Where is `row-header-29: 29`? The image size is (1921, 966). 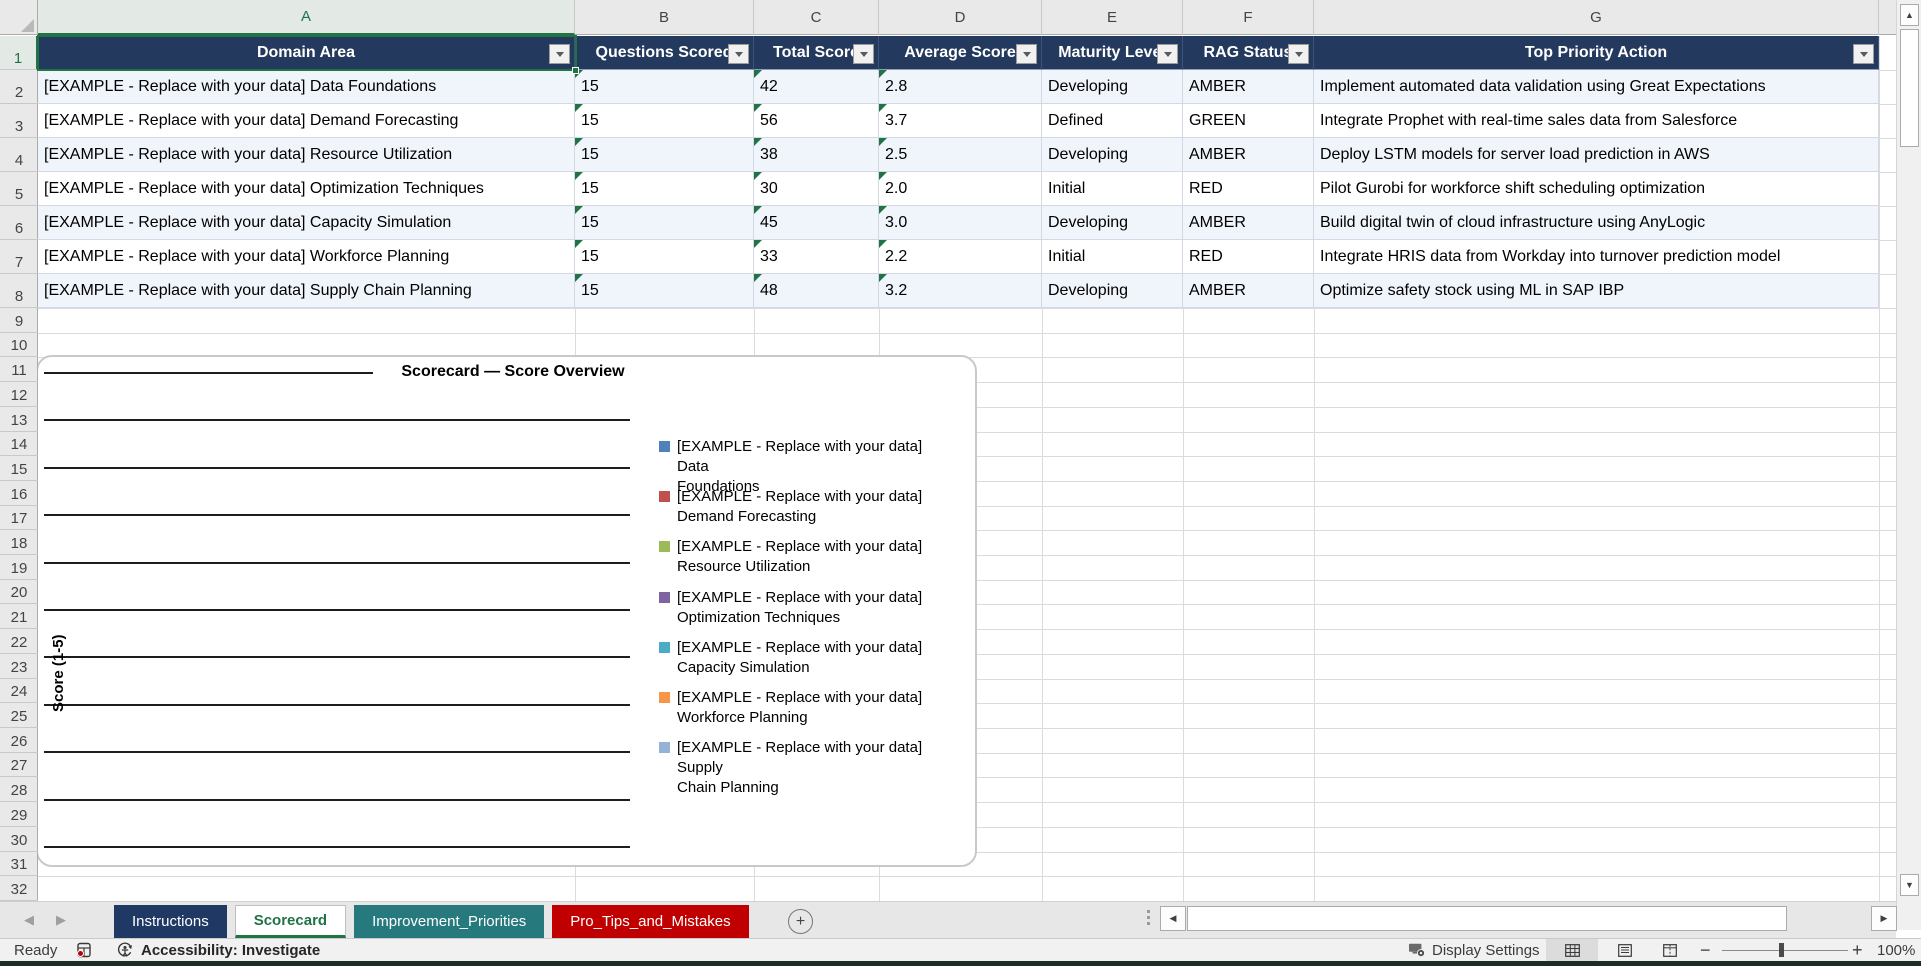 row-header-29: 29 is located at coordinates (19, 814).